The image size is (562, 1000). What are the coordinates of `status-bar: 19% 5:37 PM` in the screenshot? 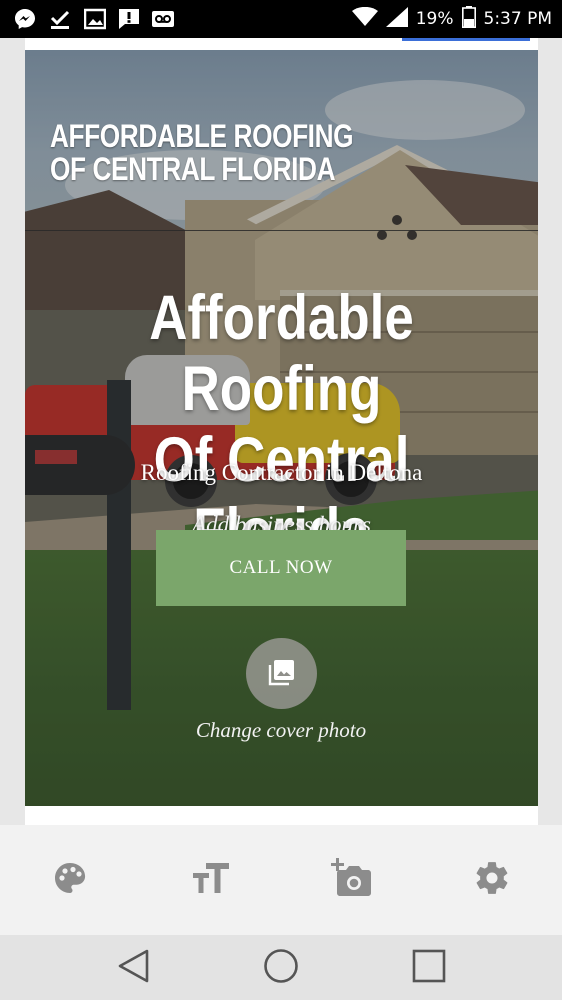 It's located at (281, 19).